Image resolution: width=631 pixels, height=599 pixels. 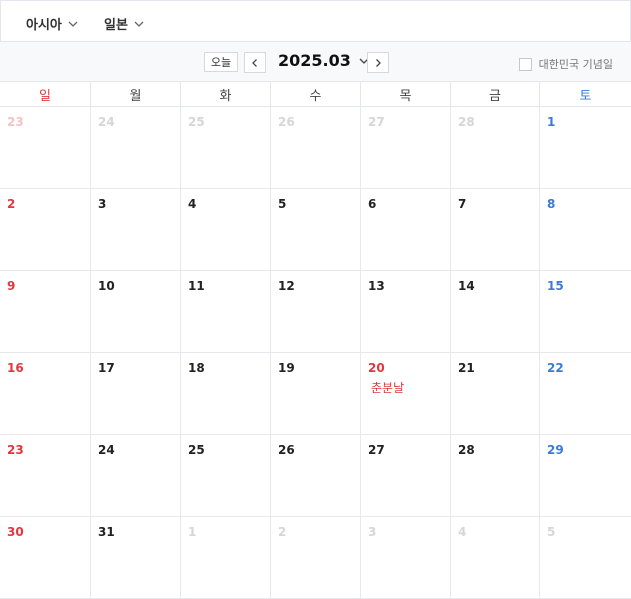 What do you see at coordinates (45, 394) in the screenshot?
I see `calendar-day-cell: 16` at bounding box center [45, 394].